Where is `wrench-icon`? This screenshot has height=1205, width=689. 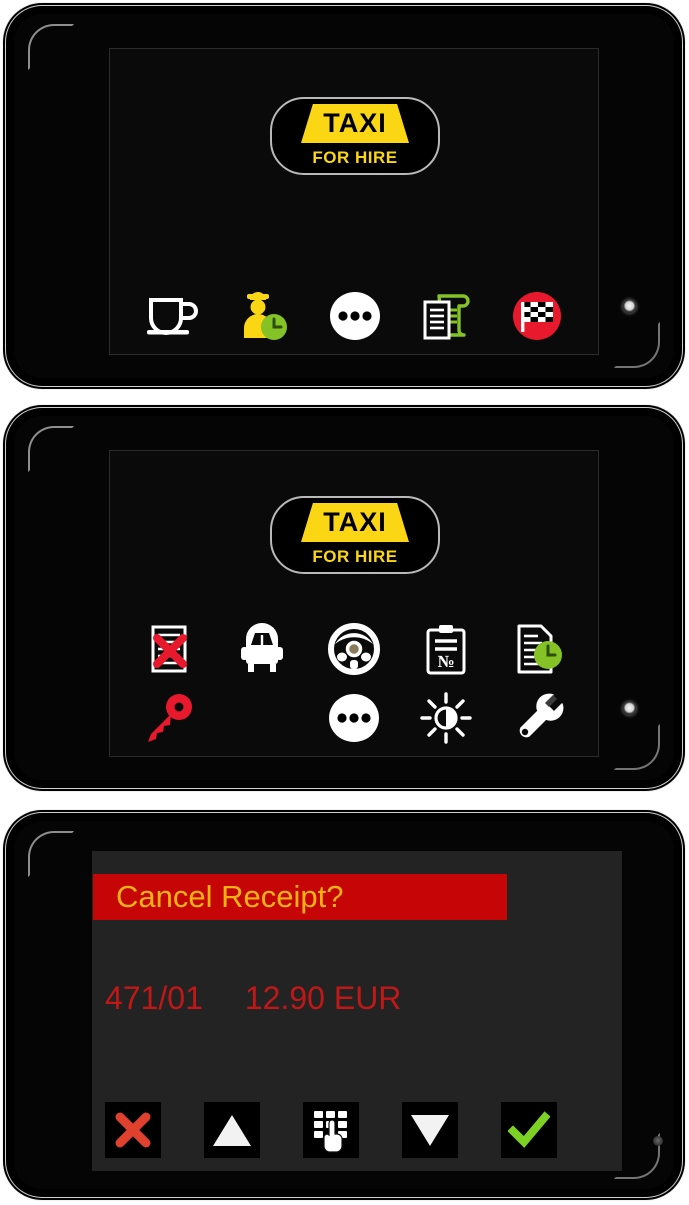
wrench-icon is located at coordinates (541, 715).